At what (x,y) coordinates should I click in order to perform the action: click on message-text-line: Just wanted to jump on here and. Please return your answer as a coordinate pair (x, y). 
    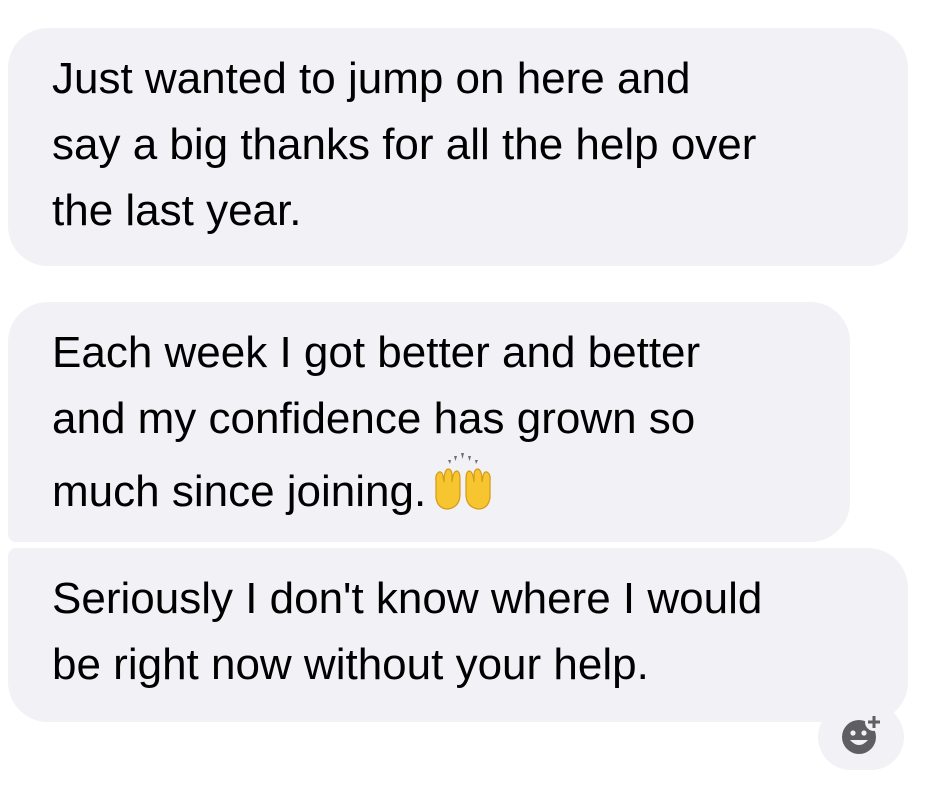
    Looking at the image, I should click on (371, 78).